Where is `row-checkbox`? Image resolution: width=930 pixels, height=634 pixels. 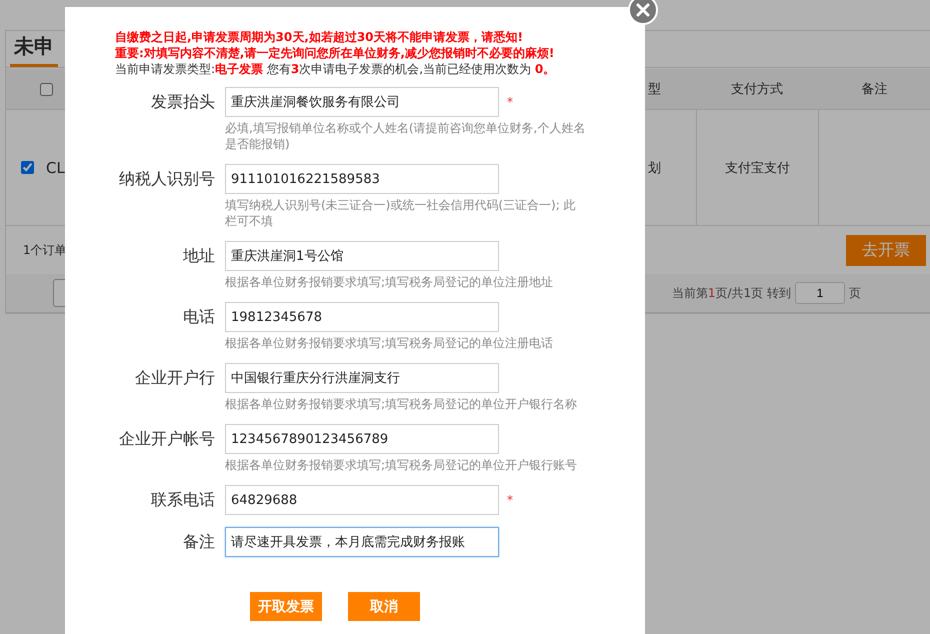 row-checkbox is located at coordinates (27, 167).